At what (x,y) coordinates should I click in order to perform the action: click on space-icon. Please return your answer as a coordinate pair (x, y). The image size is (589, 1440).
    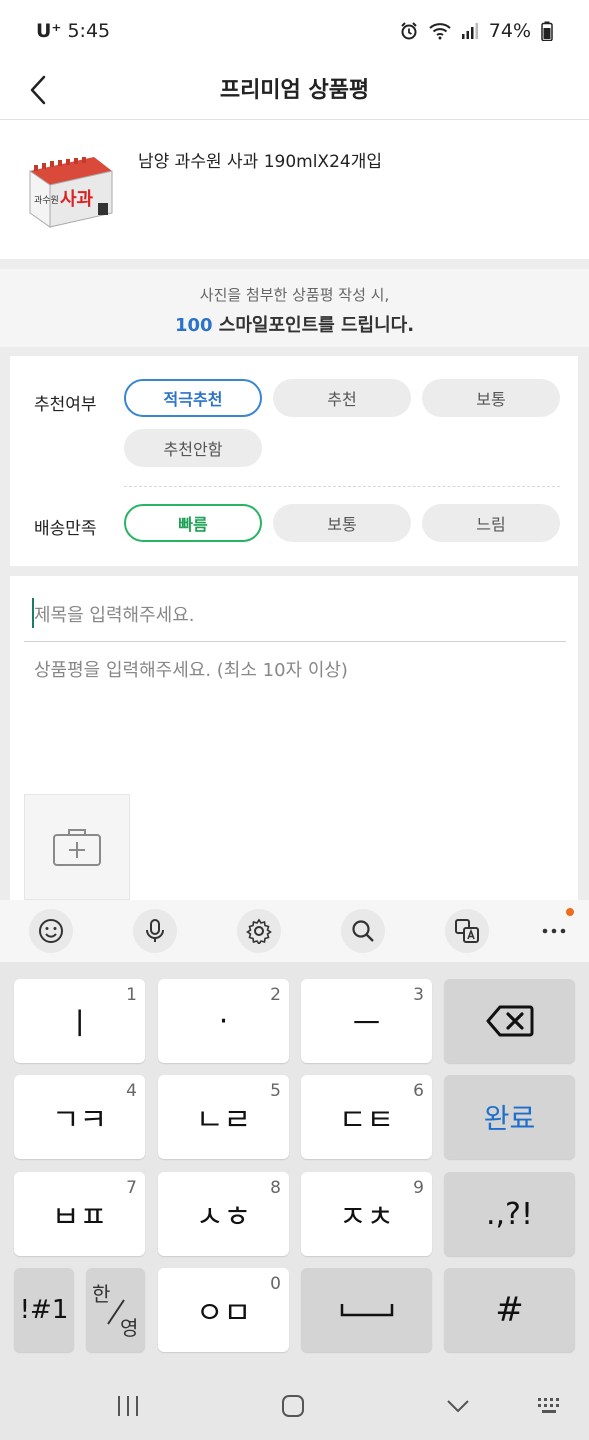
    Looking at the image, I should click on (366, 1310).